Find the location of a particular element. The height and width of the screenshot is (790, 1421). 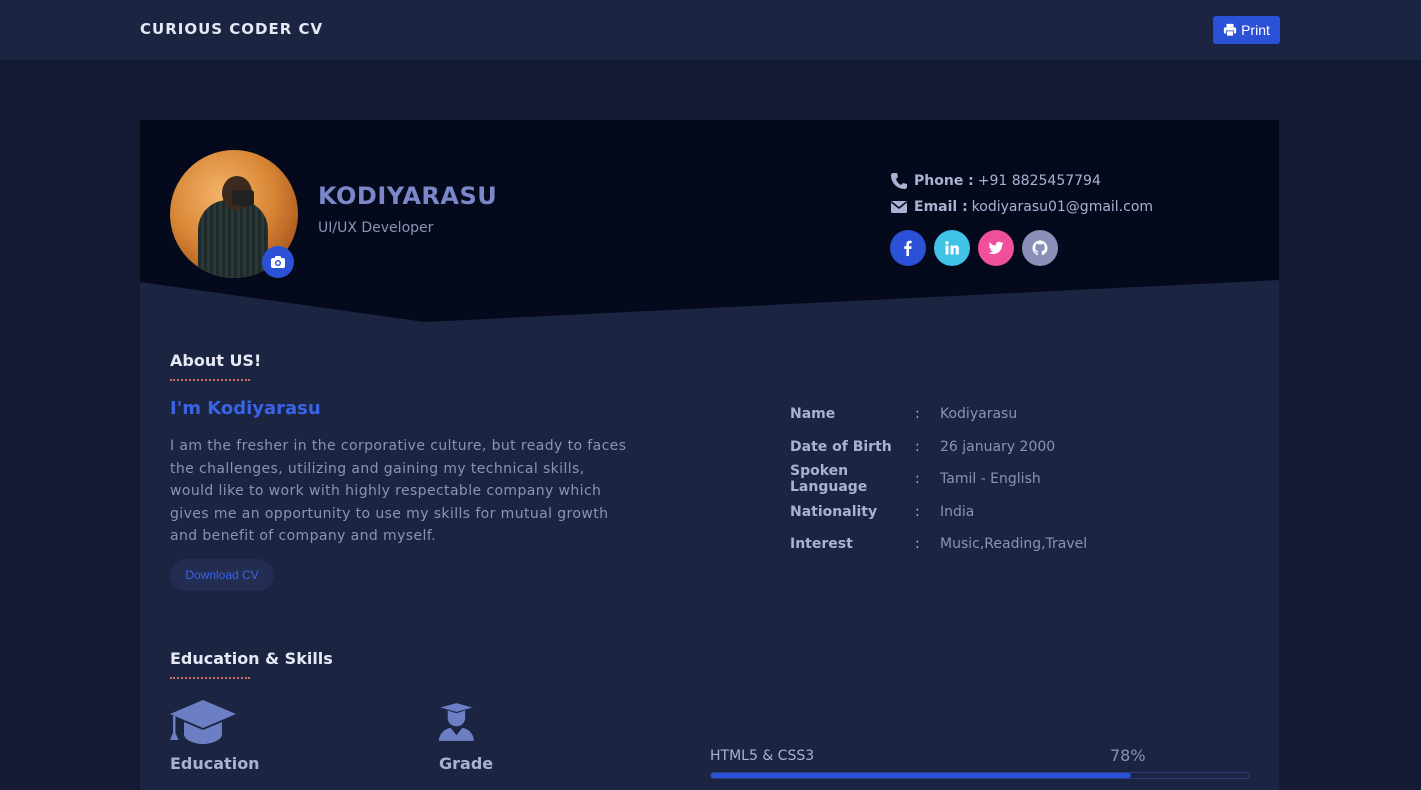

github-icon is located at coordinates (1040, 248).